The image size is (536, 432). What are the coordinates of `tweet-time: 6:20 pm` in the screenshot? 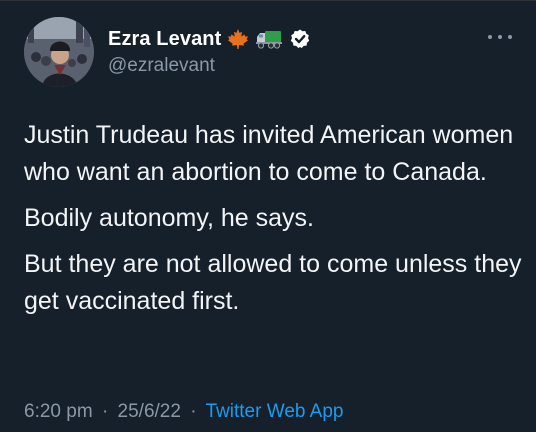 It's located at (58, 411).